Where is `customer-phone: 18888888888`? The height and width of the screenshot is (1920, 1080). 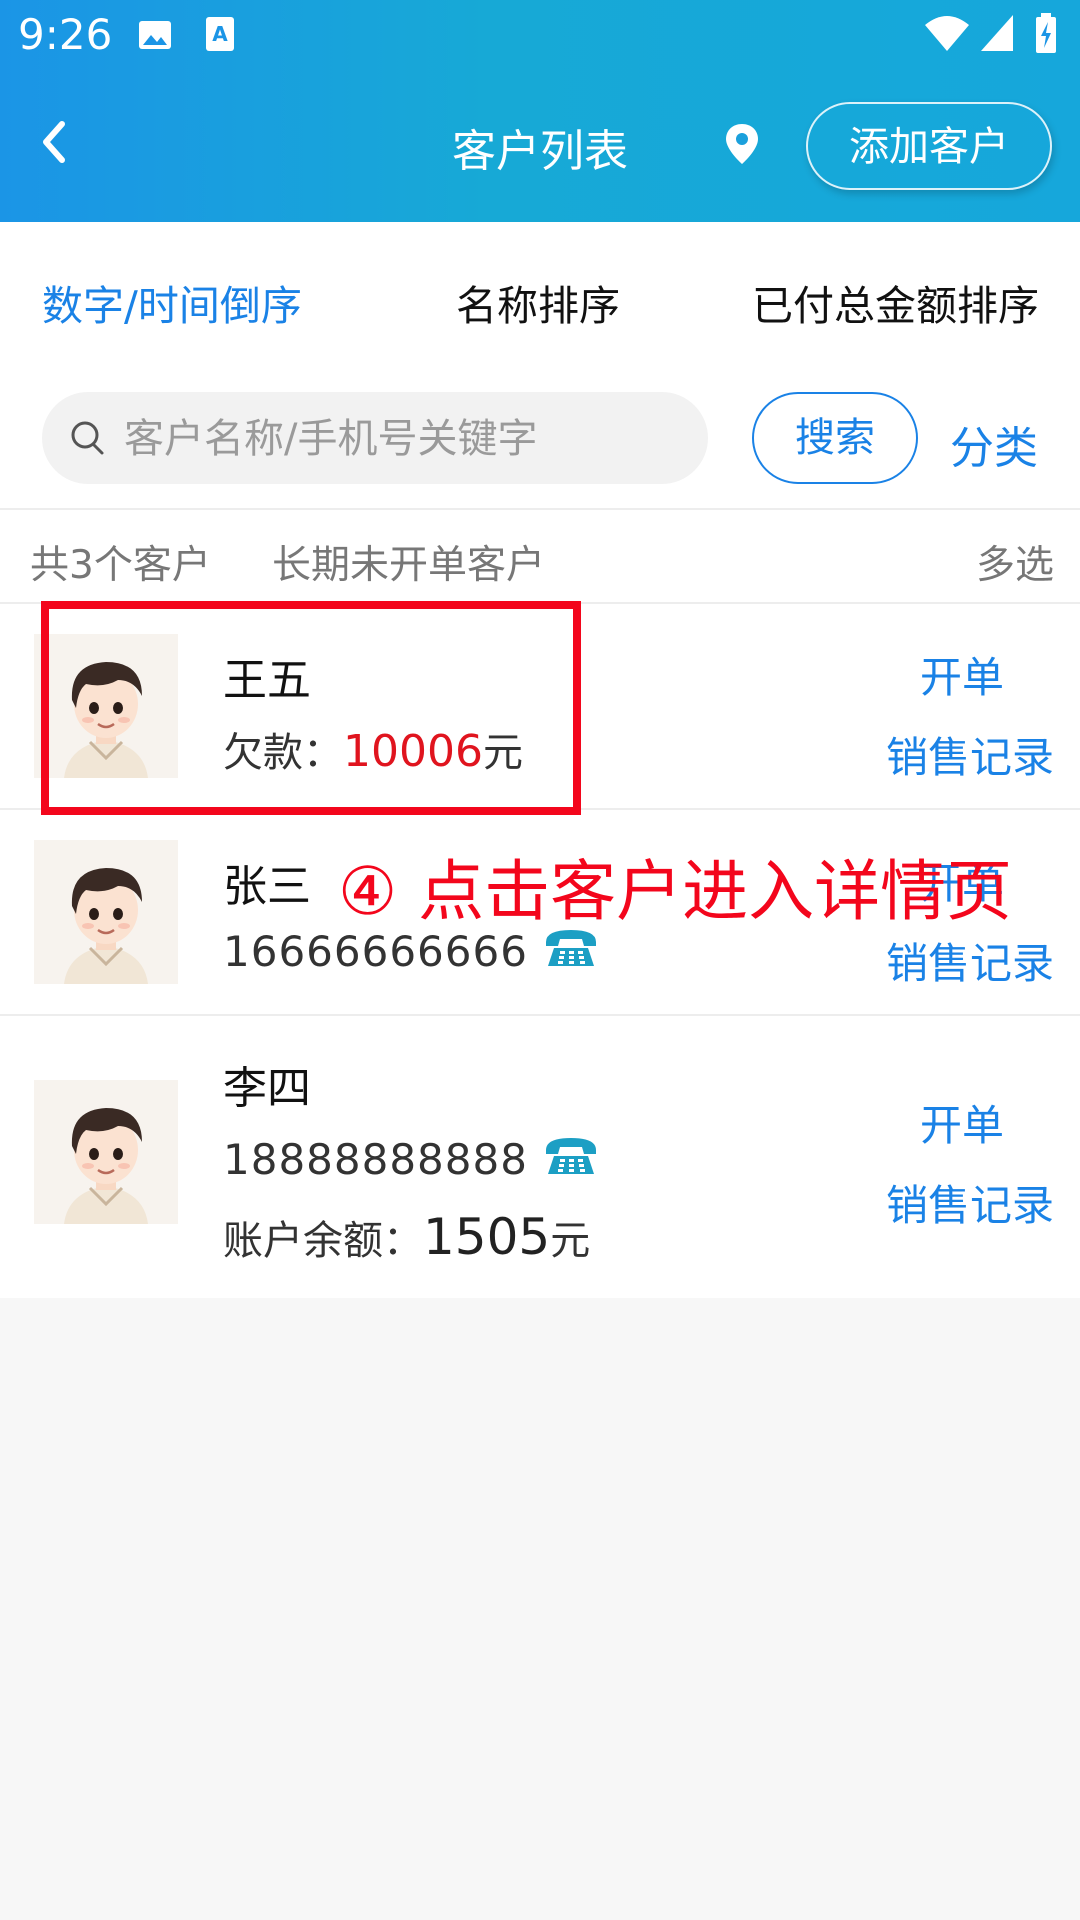 customer-phone: 18888888888 is located at coordinates (411, 1159).